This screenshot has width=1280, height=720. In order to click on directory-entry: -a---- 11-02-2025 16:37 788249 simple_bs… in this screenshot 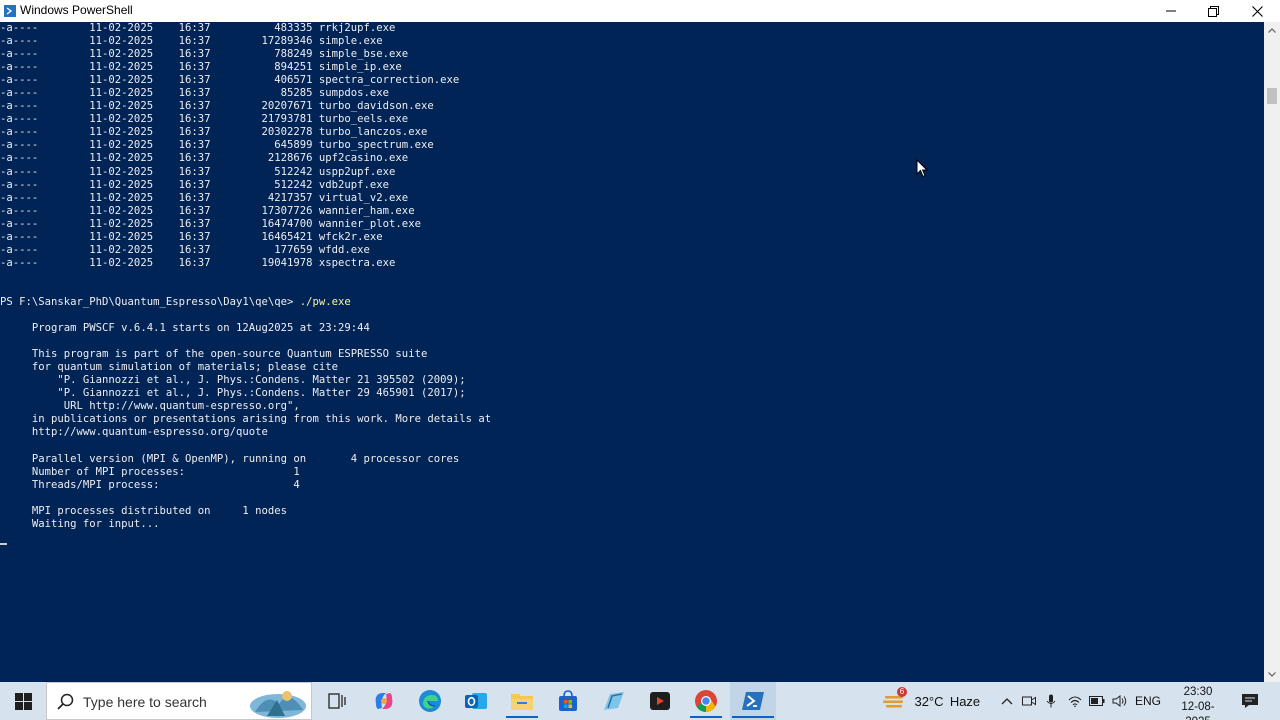, I will do `click(204, 54)`.